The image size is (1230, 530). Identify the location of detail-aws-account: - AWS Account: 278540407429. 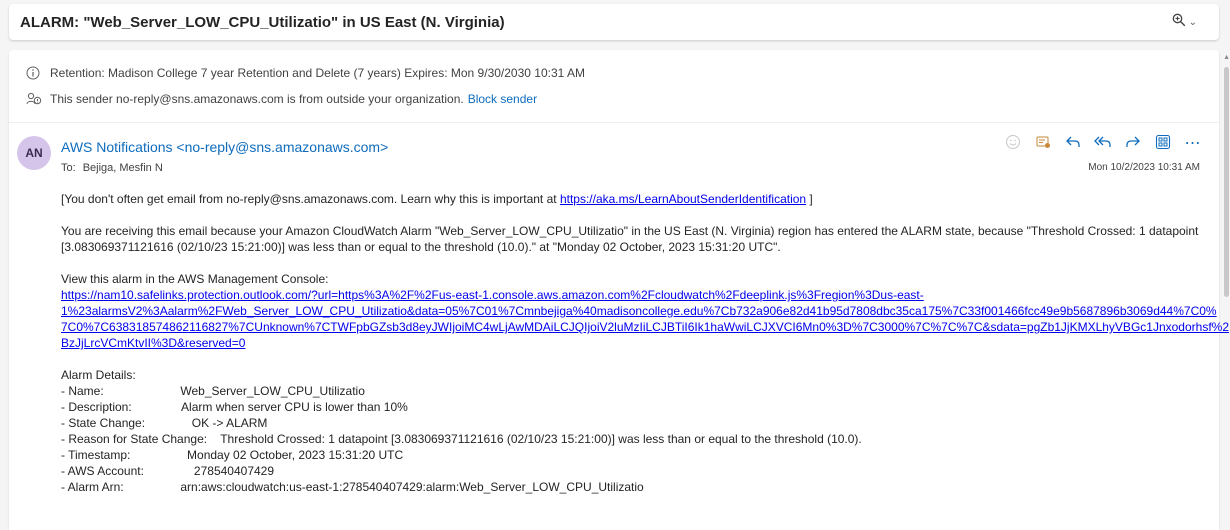
(168, 471).